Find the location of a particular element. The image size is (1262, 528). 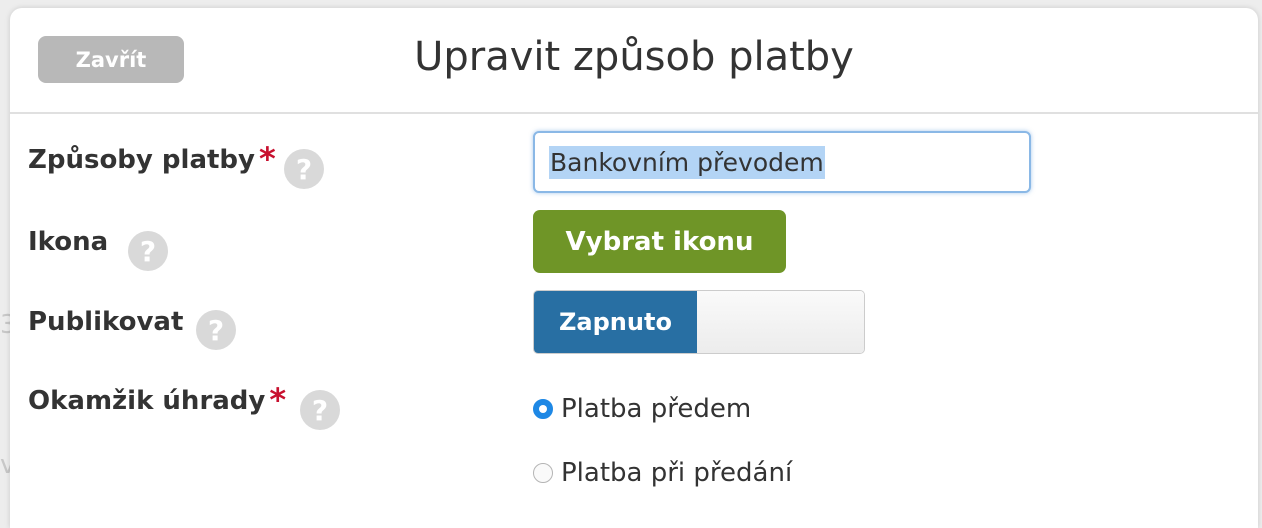

radio-option-prepayment: Platba předem is located at coordinates (642, 409).